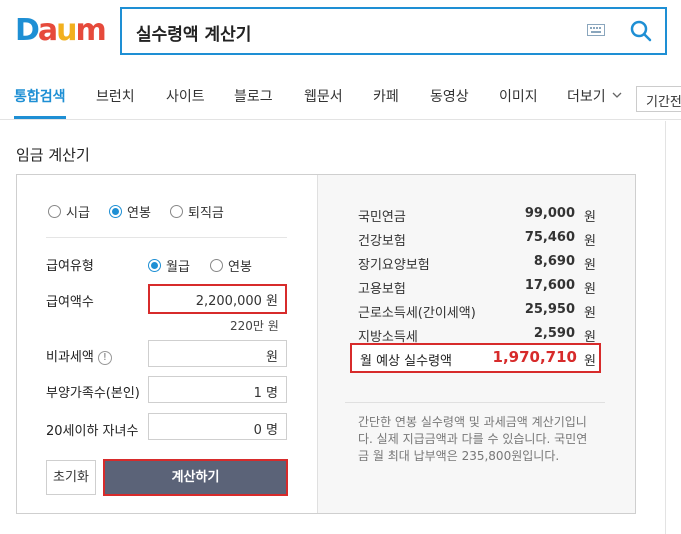 The width and height of the screenshot is (681, 534). What do you see at coordinates (554, 261) in the screenshot?
I see `result-value: 8,690` at bounding box center [554, 261].